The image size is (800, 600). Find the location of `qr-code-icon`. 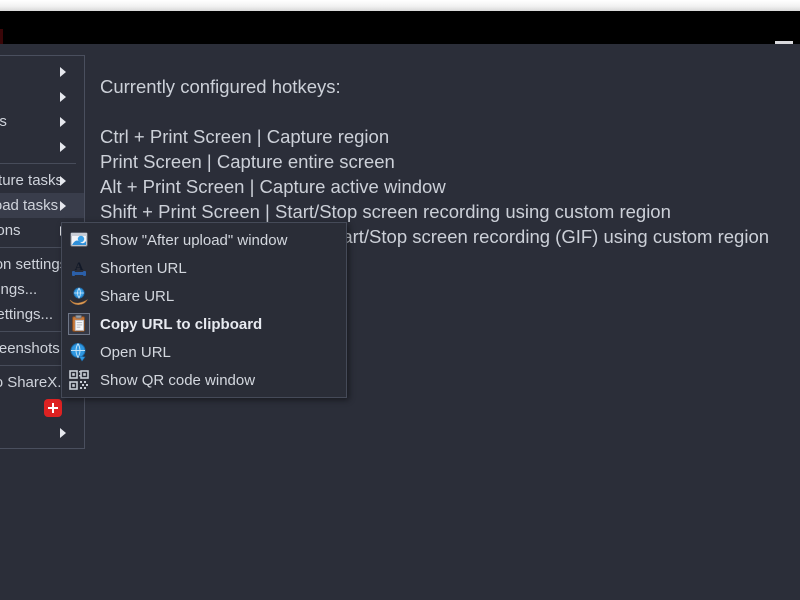

qr-code-icon is located at coordinates (79, 380).